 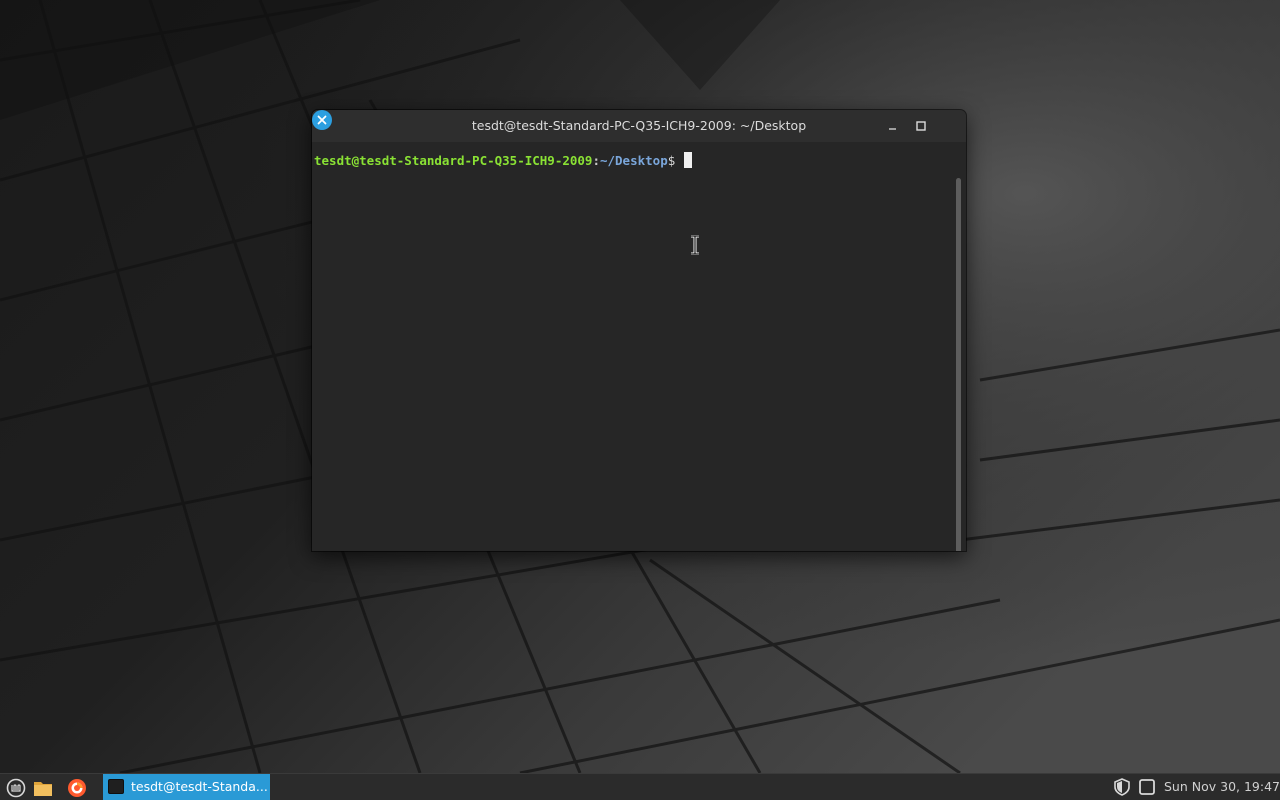 What do you see at coordinates (453, 160) in the screenshot?
I see `prompt-user-host: tesdt@tesdt-Standard-PC-Q35-ICH9-2009` at bounding box center [453, 160].